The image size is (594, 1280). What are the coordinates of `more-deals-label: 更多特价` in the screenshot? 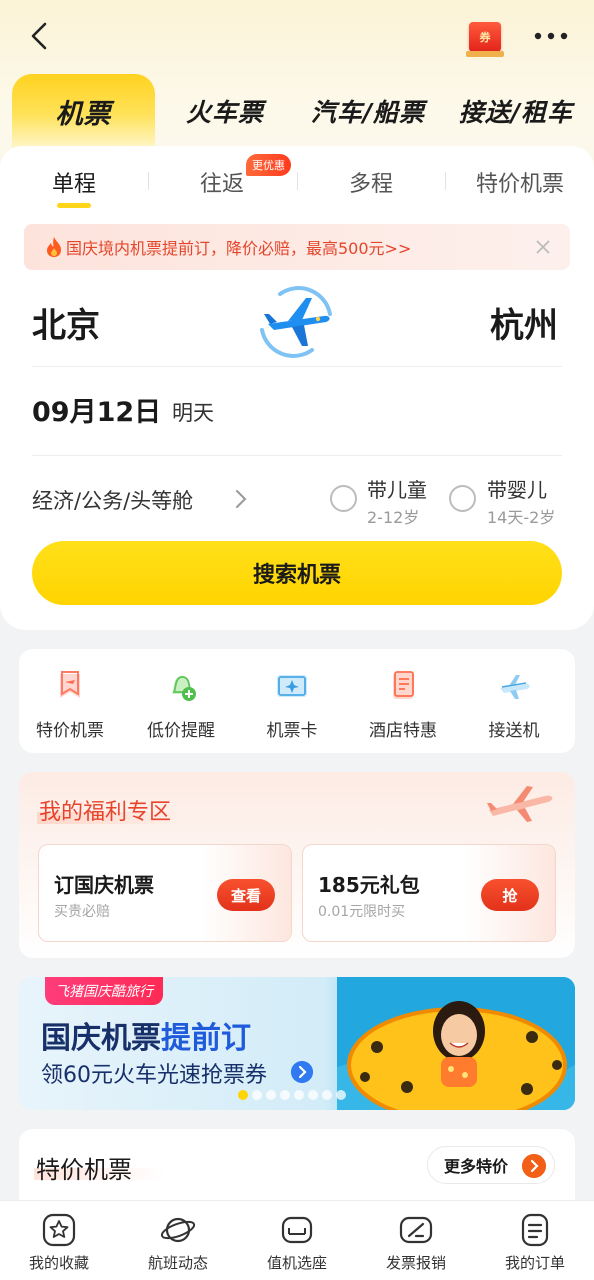 It's located at (476, 1166).